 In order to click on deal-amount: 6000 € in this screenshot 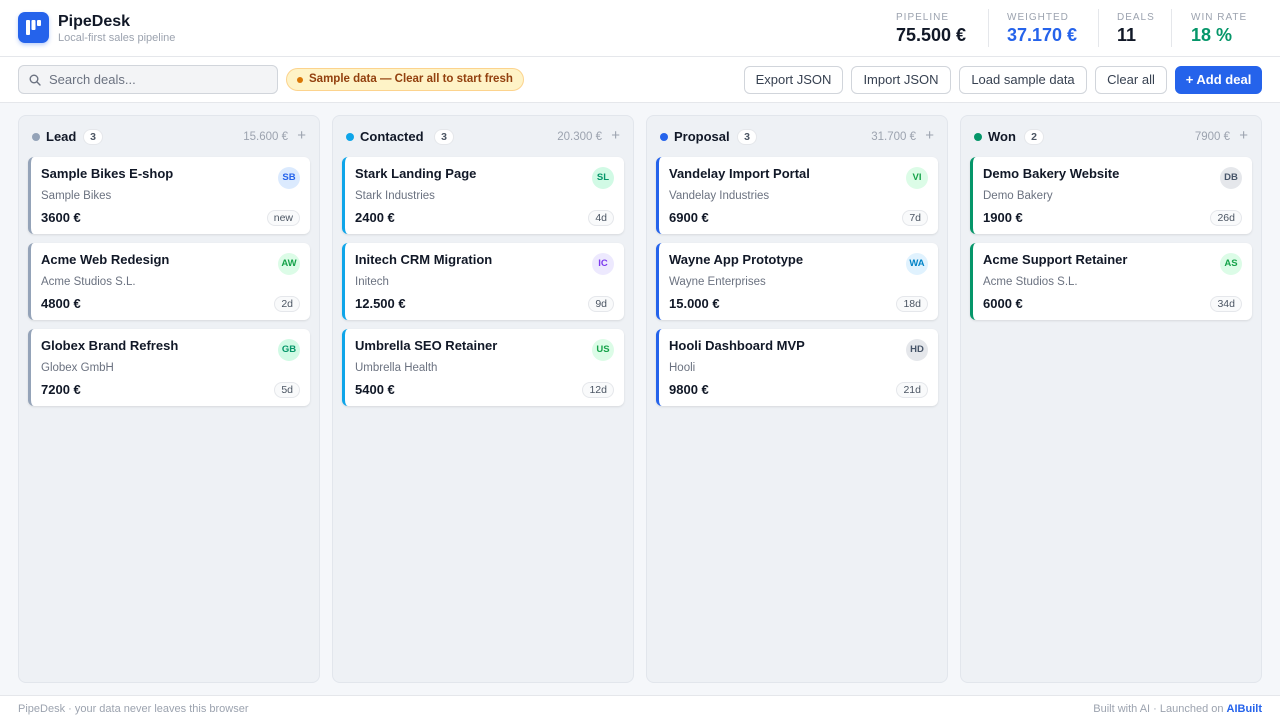, I will do `click(1003, 303)`.